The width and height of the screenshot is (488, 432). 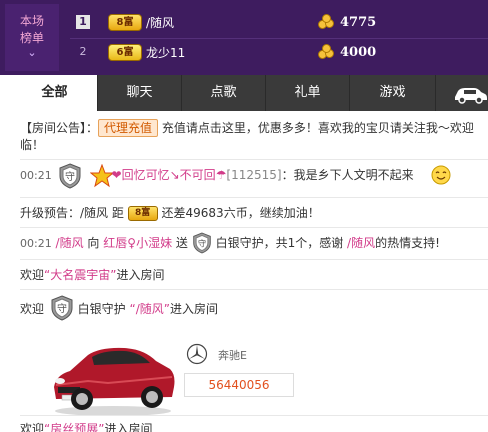 What do you see at coordinates (80, 275) in the screenshot?
I see `welcome-user: “大名震宇宙”` at bounding box center [80, 275].